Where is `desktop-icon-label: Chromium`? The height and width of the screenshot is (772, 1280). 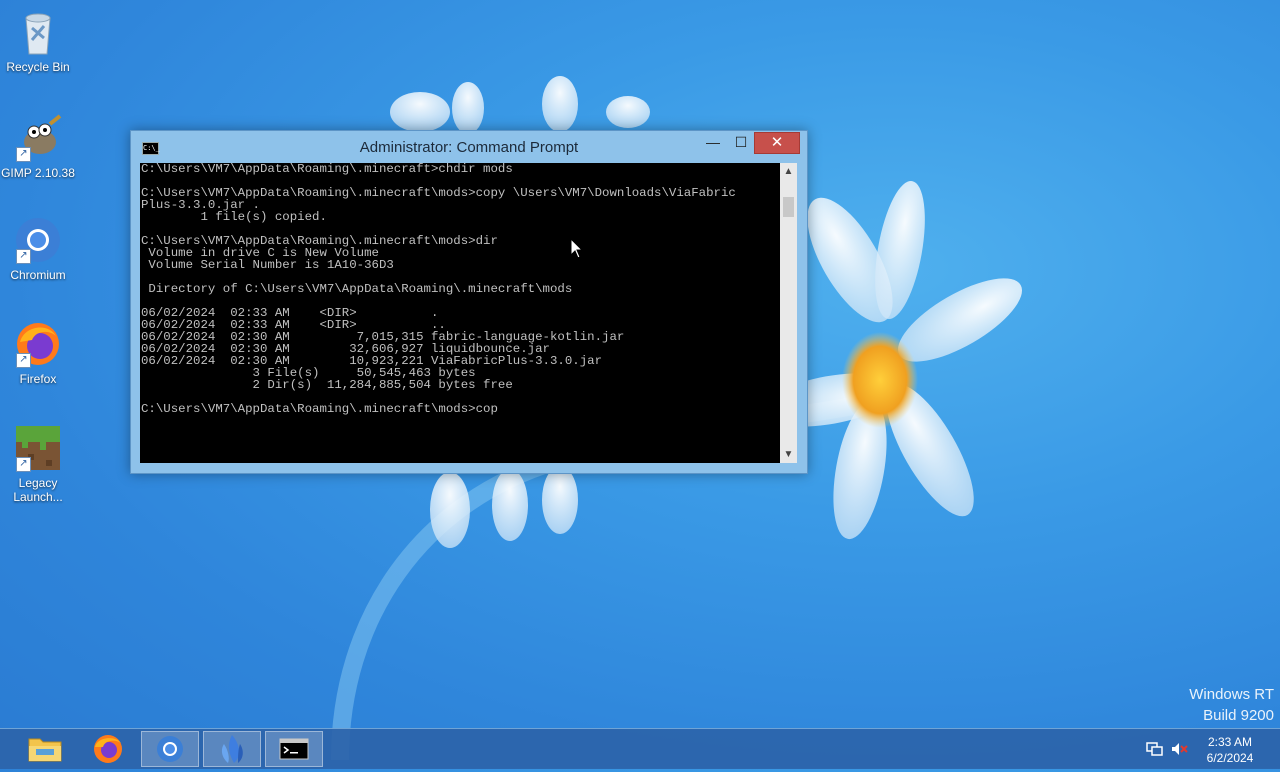 desktop-icon-label: Chromium is located at coordinates (38, 275).